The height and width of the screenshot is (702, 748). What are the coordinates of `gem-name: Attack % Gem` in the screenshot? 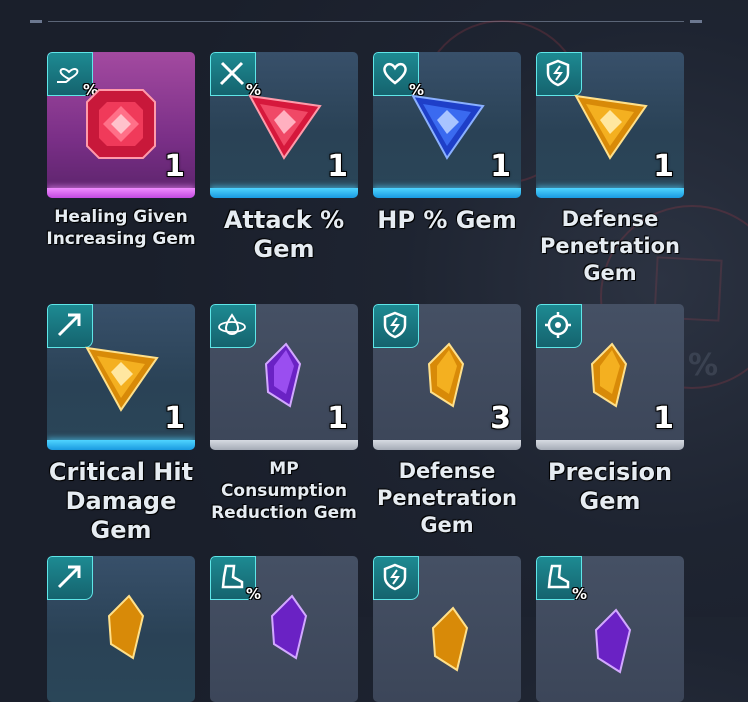 It's located at (284, 234).